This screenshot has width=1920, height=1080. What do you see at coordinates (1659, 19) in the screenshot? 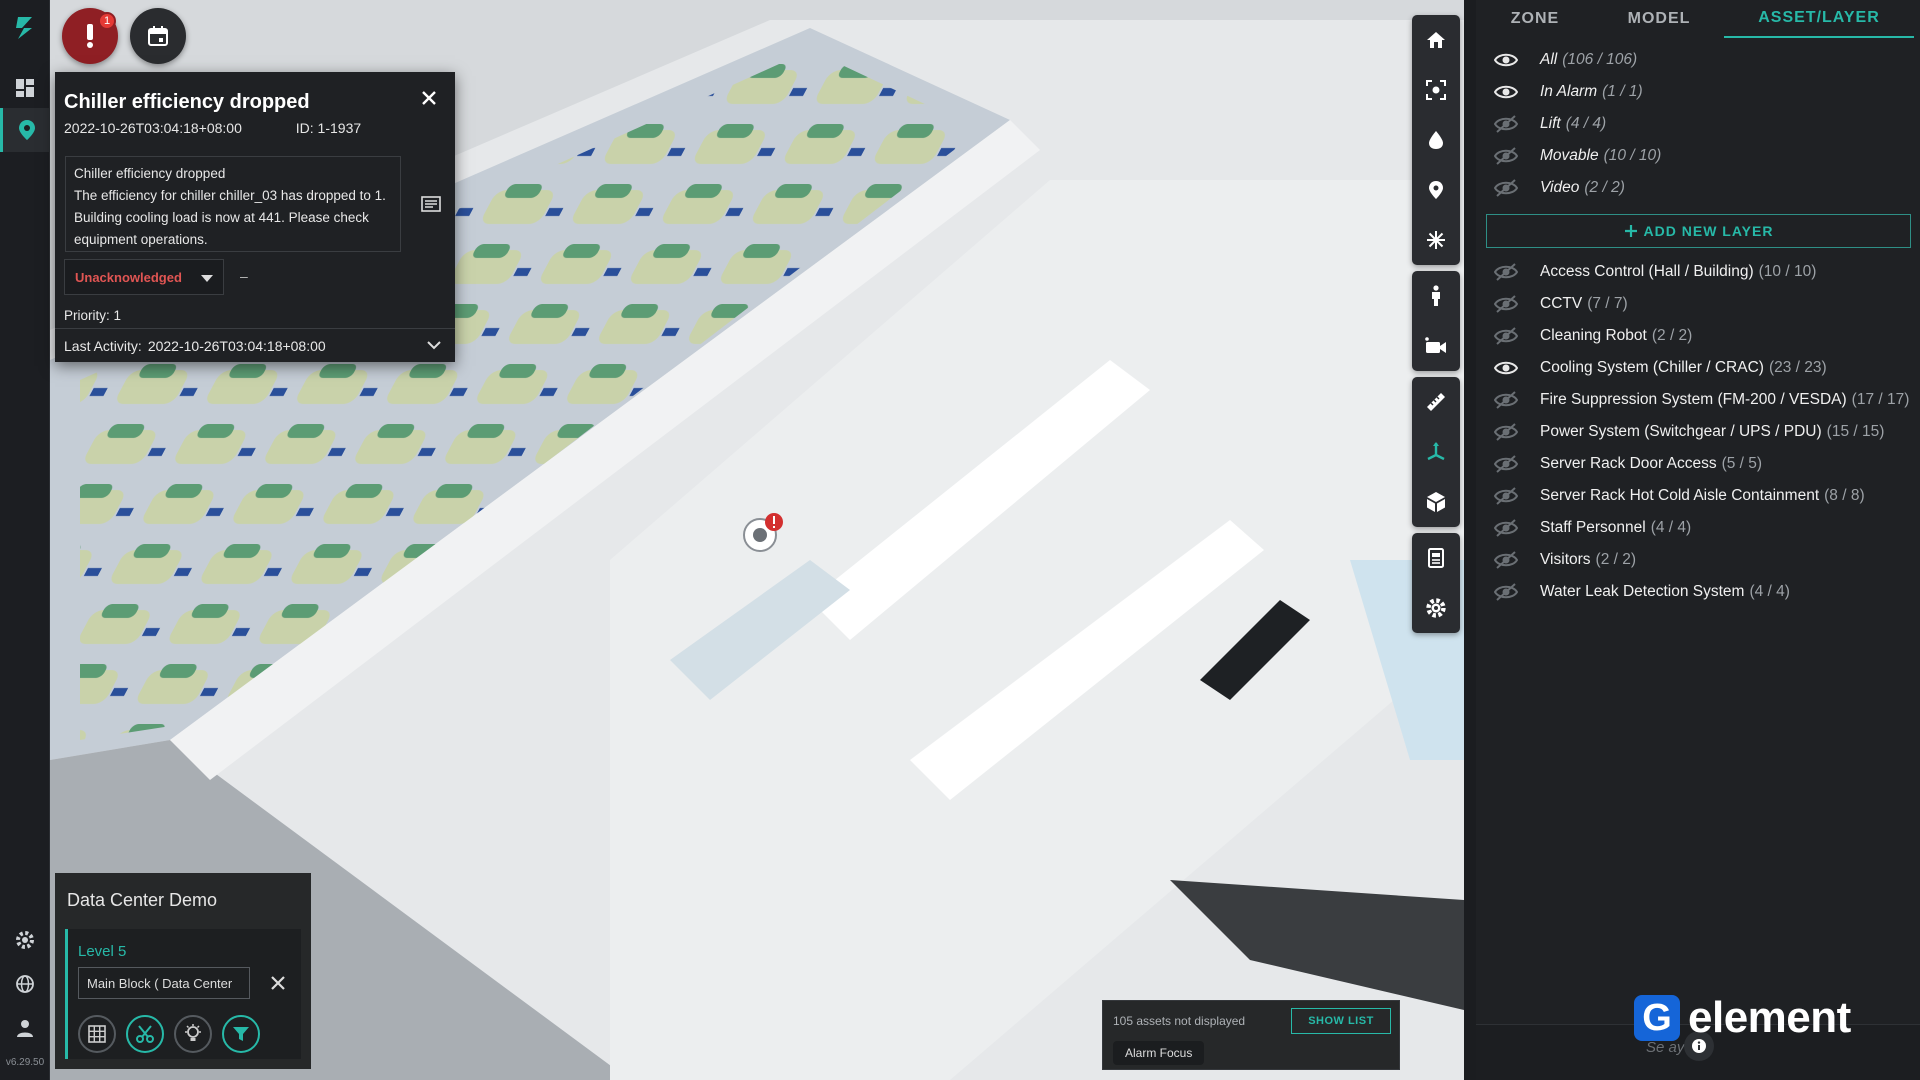
I see `tab-model: MODEL` at bounding box center [1659, 19].